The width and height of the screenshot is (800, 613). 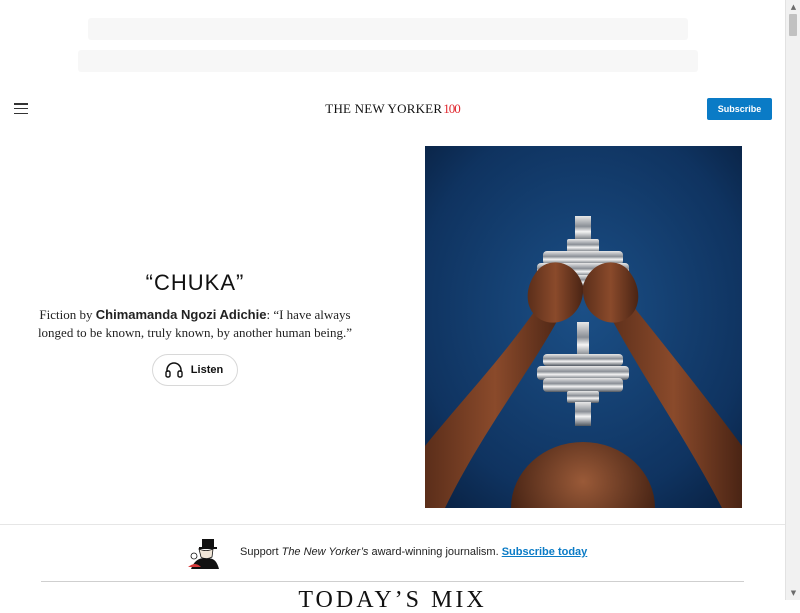 I want to click on support-publication: The New Yorker’s, so click(x=325, y=552).